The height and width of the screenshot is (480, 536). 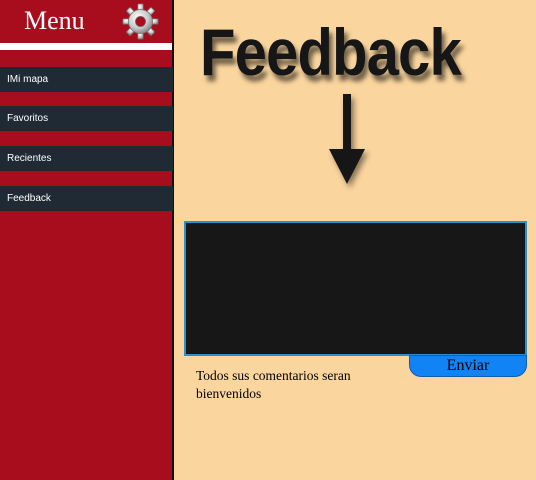 What do you see at coordinates (28, 118) in the screenshot?
I see `sidebar-item-label: Favoritos` at bounding box center [28, 118].